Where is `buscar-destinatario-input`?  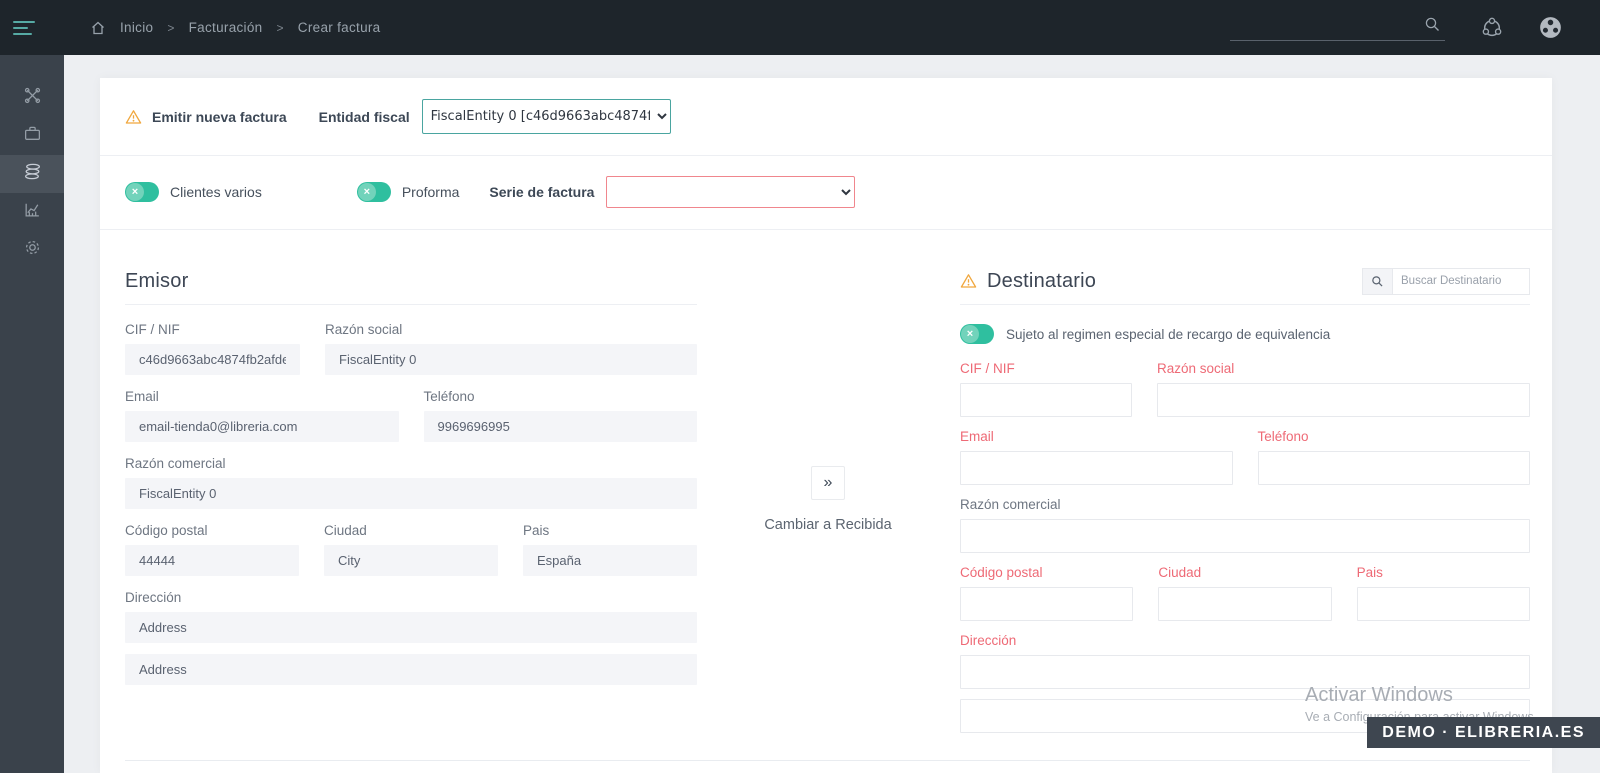
buscar-destinatario-input is located at coordinates (1461, 281).